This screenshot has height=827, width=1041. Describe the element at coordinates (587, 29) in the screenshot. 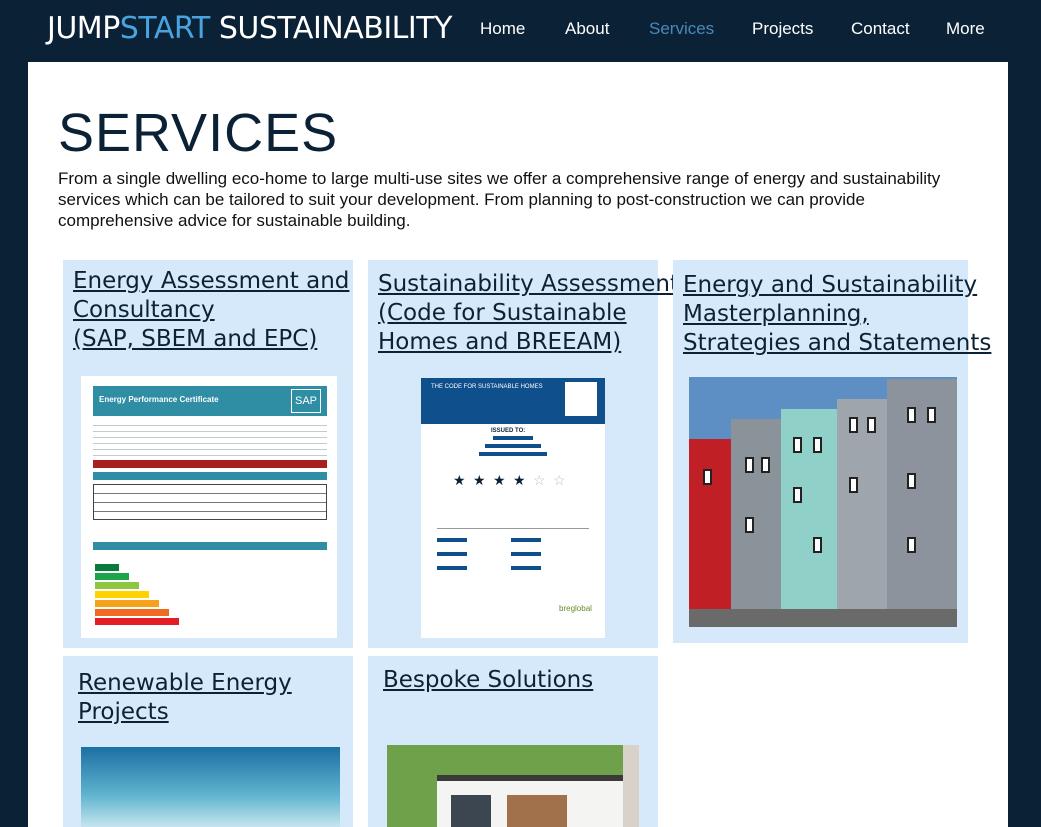

I see `nav-about: About` at that location.